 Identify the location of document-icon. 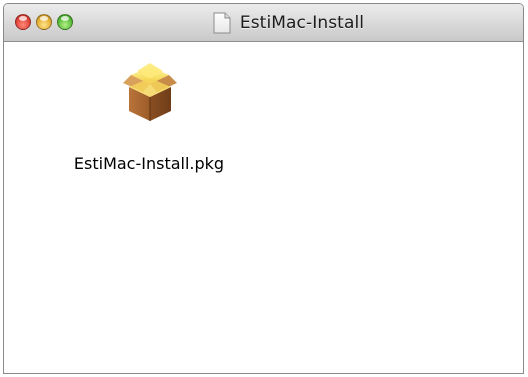
(222, 23).